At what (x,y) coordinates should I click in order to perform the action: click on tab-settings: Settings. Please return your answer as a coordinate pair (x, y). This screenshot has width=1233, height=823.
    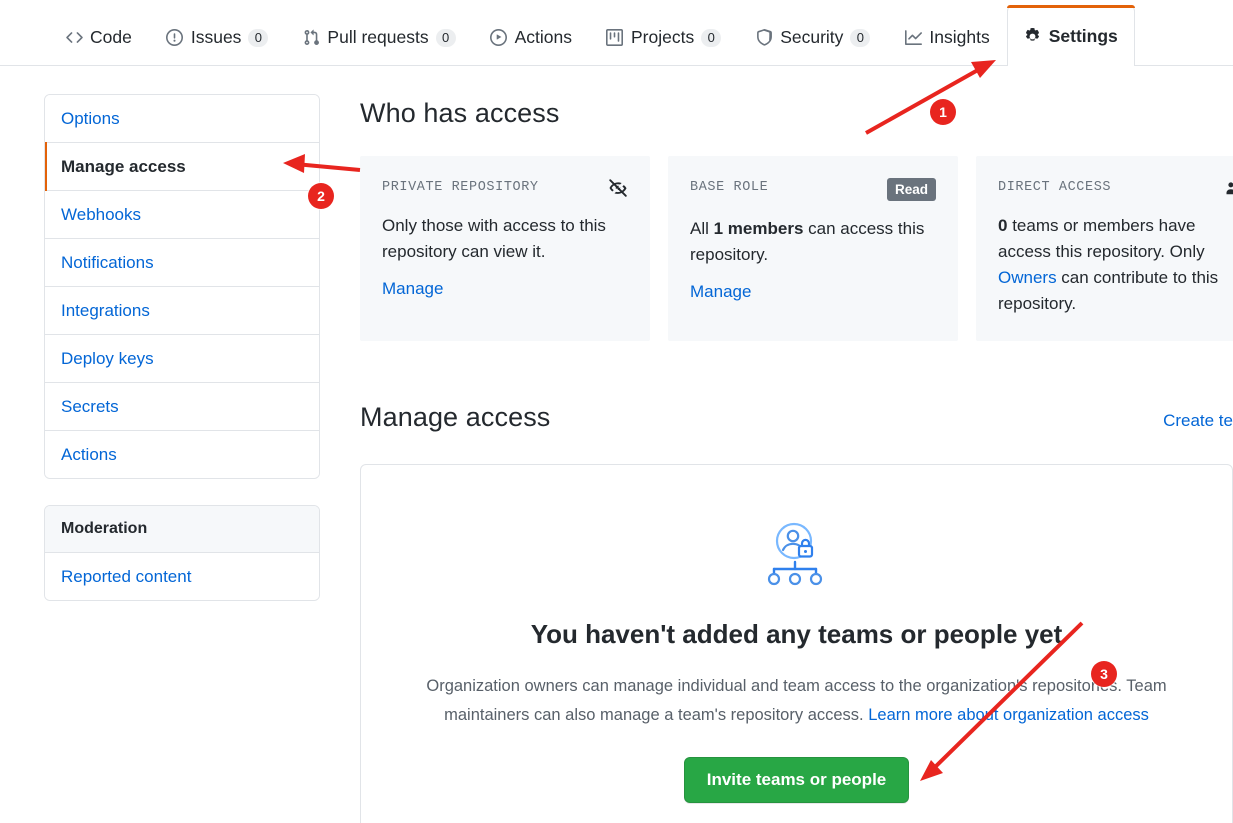
    Looking at the image, I should click on (1070, 35).